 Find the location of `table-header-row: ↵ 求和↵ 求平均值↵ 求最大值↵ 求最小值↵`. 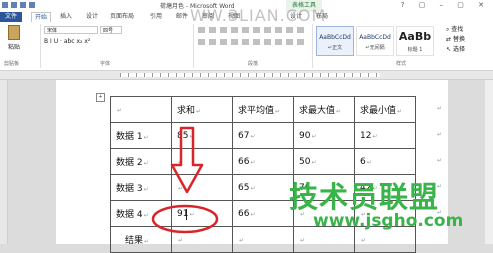

table-header-row: ↵ 求和↵ 求平均值↵ 求最大值↵ 求最小值↵ is located at coordinates (263, 109).